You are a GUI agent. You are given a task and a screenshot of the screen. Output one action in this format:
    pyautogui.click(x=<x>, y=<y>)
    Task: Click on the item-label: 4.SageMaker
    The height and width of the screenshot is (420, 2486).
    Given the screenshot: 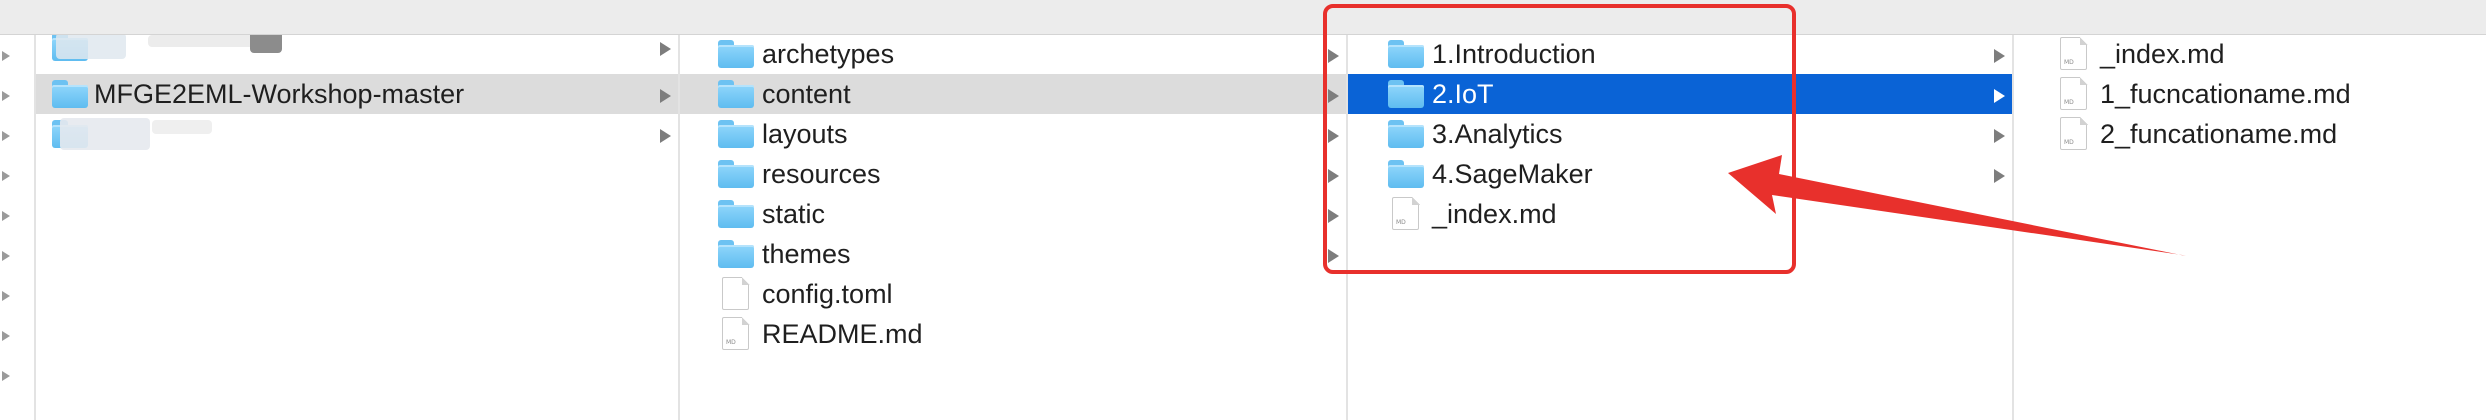 What is the action you would take?
    pyautogui.click(x=1512, y=174)
    